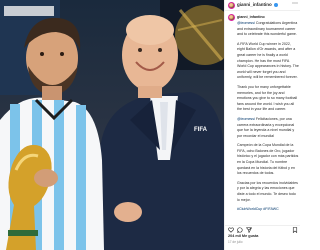 Image resolution: width=320 pixels, height=250 pixels. I want to click on caption-avatar, so click(231, 17).